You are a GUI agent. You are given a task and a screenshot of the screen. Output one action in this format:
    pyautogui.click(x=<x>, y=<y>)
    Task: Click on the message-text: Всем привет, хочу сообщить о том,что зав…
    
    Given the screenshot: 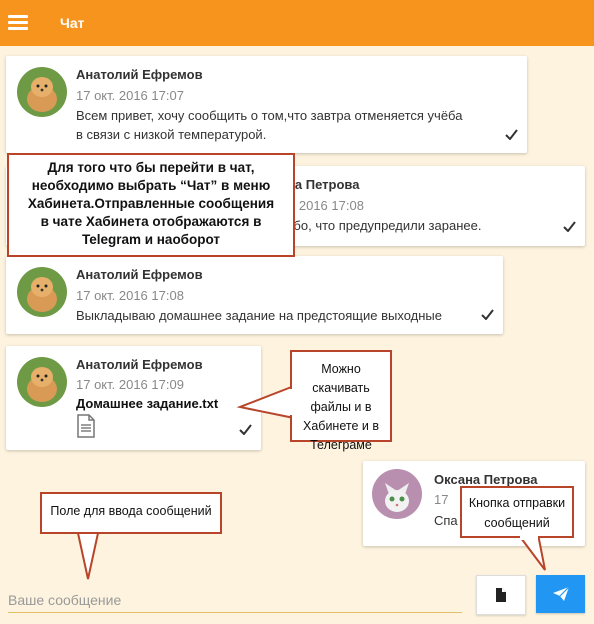 What is the action you would take?
    pyautogui.click(x=269, y=115)
    